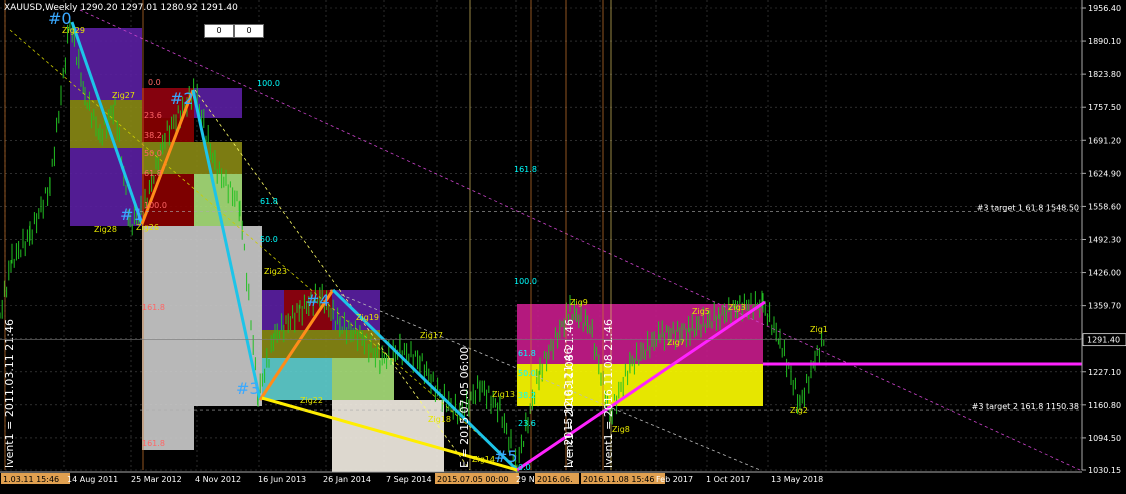  What do you see at coordinates (503, 394) in the screenshot?
I see `zig-label-9: Zig13` at bounding box center [503, 394].